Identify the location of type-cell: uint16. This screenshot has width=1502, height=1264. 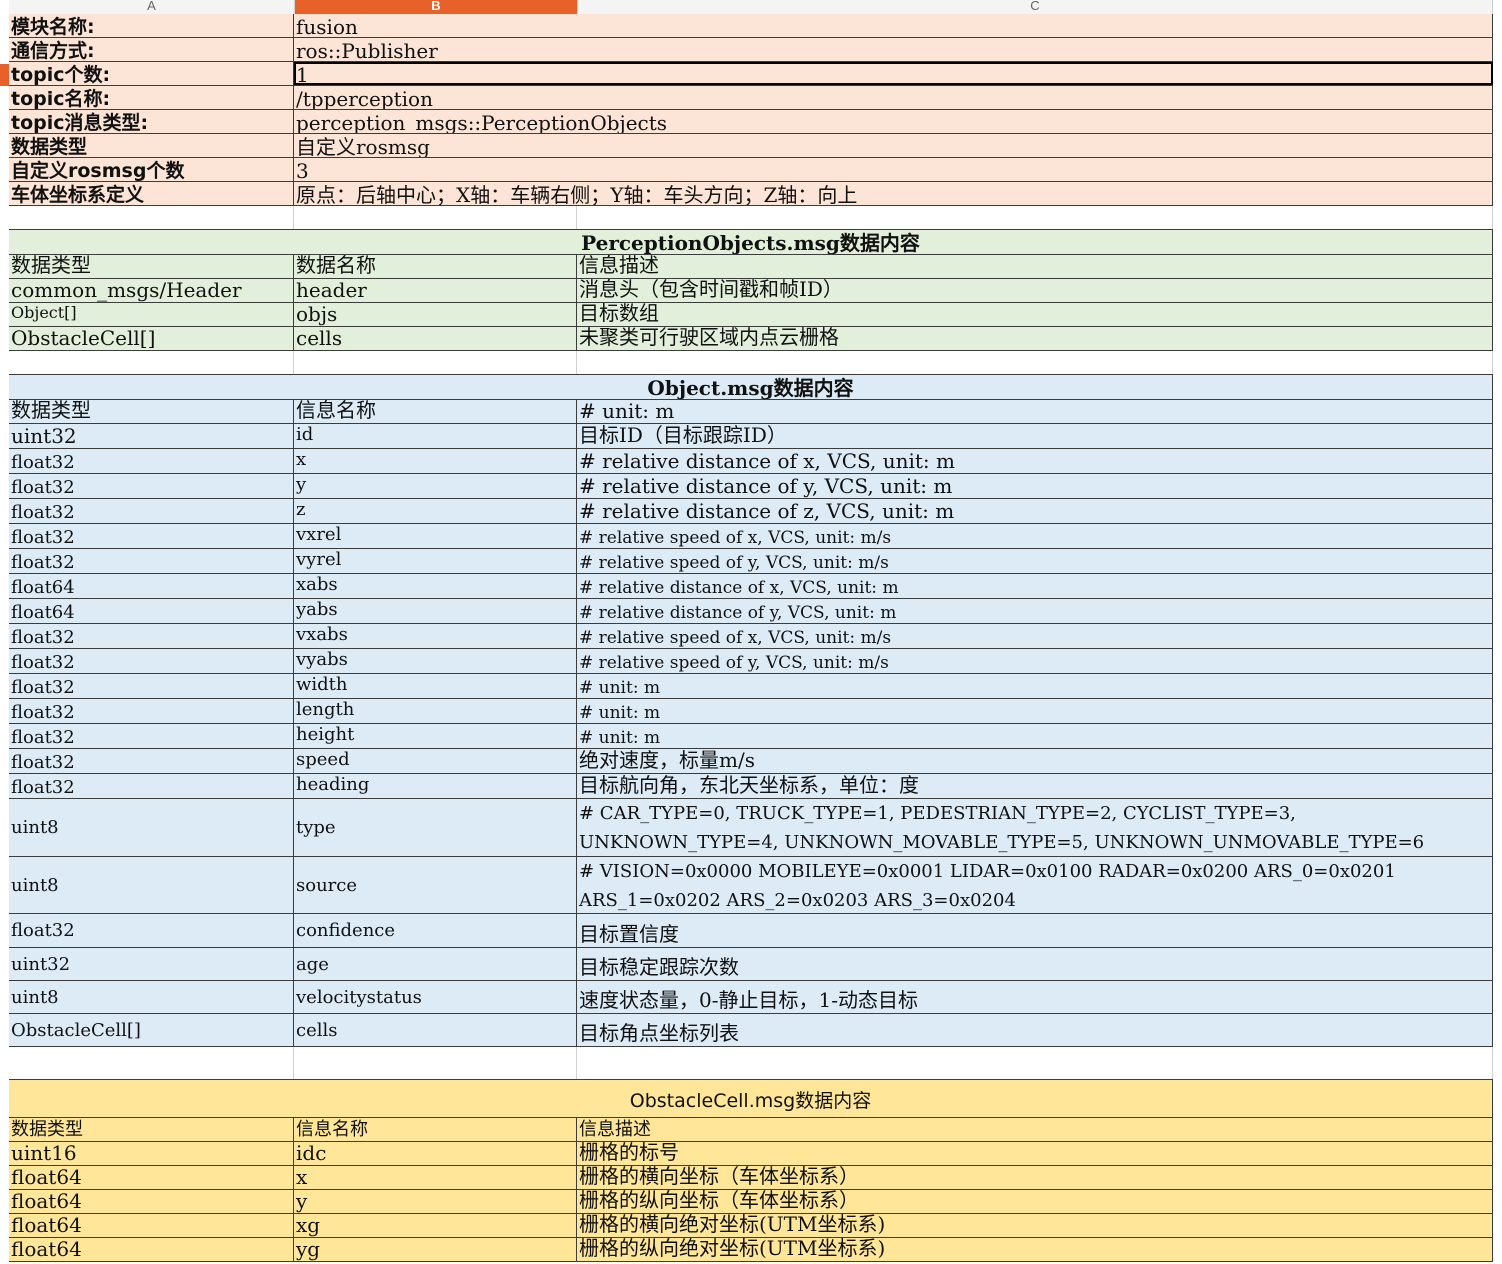
(151, 1153).